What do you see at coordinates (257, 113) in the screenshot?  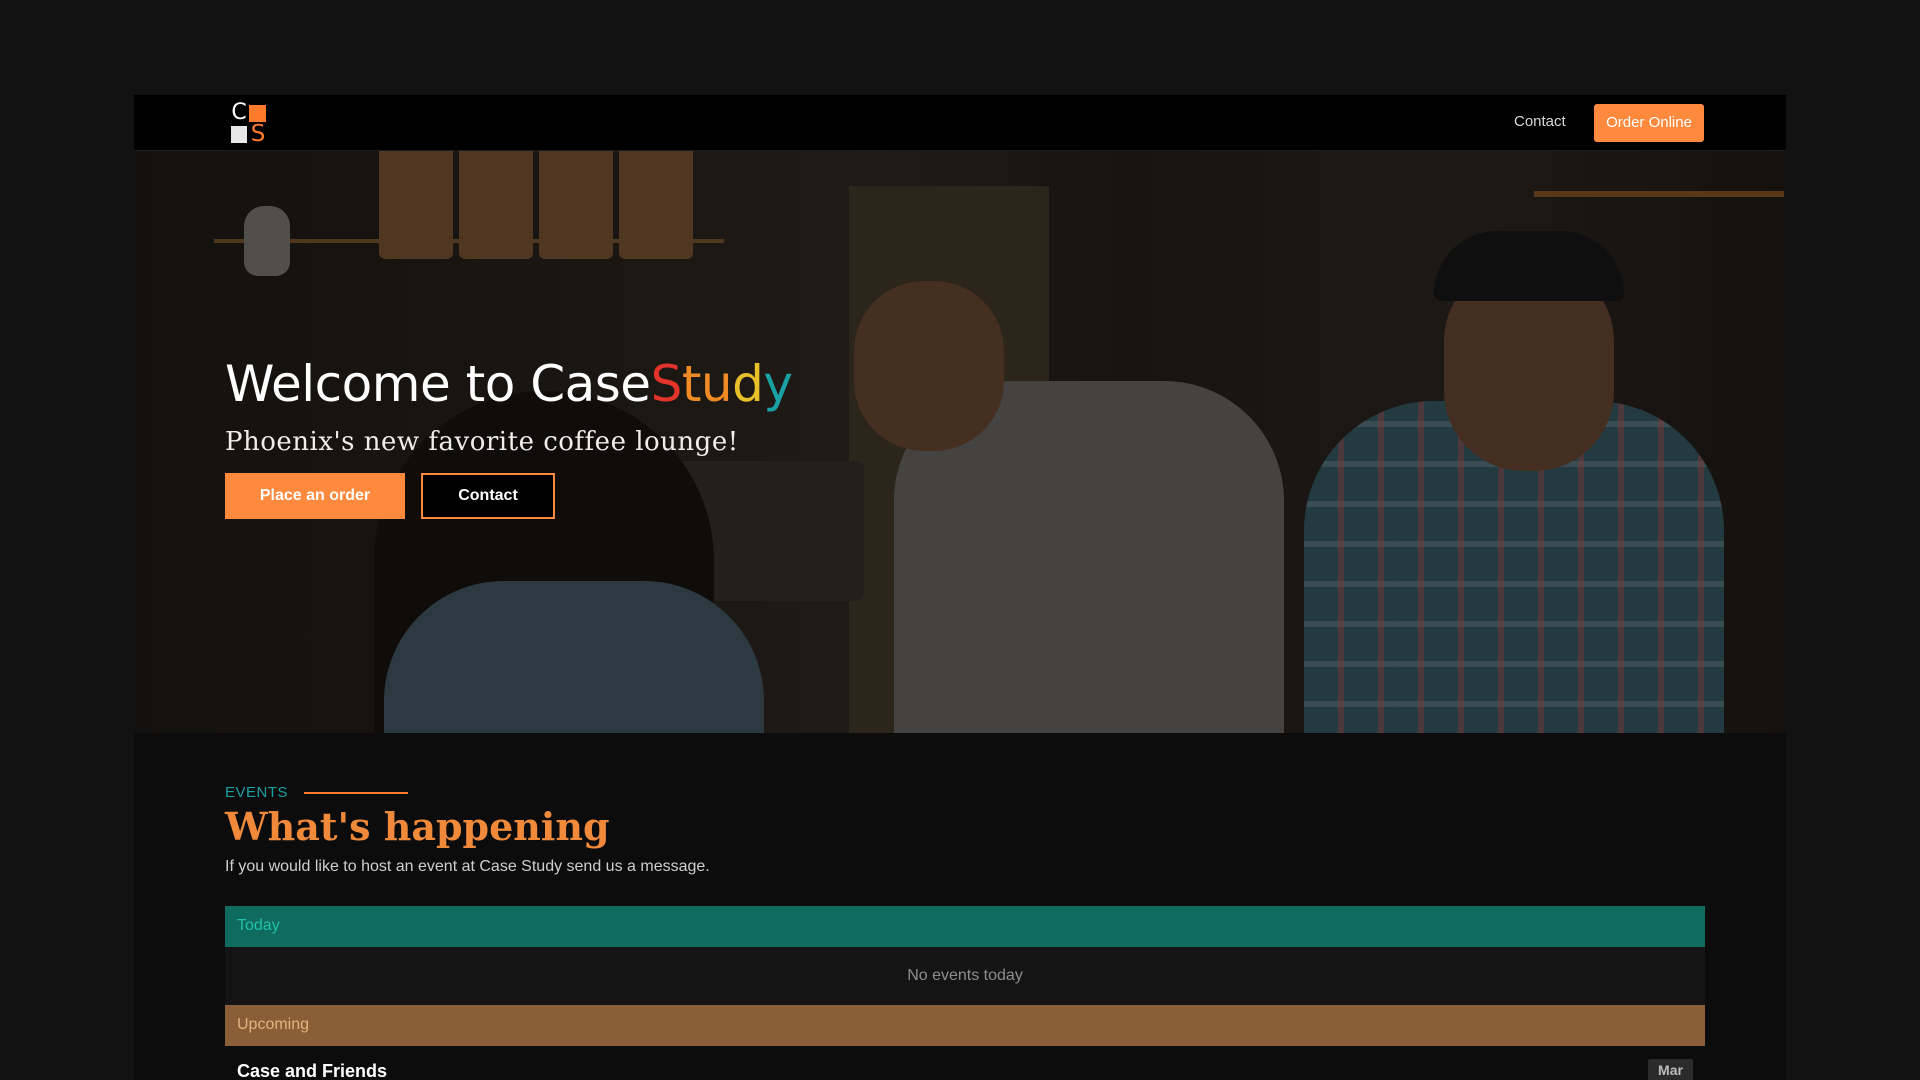 I see `logo-orange-square` at bounding box center [257, 113].